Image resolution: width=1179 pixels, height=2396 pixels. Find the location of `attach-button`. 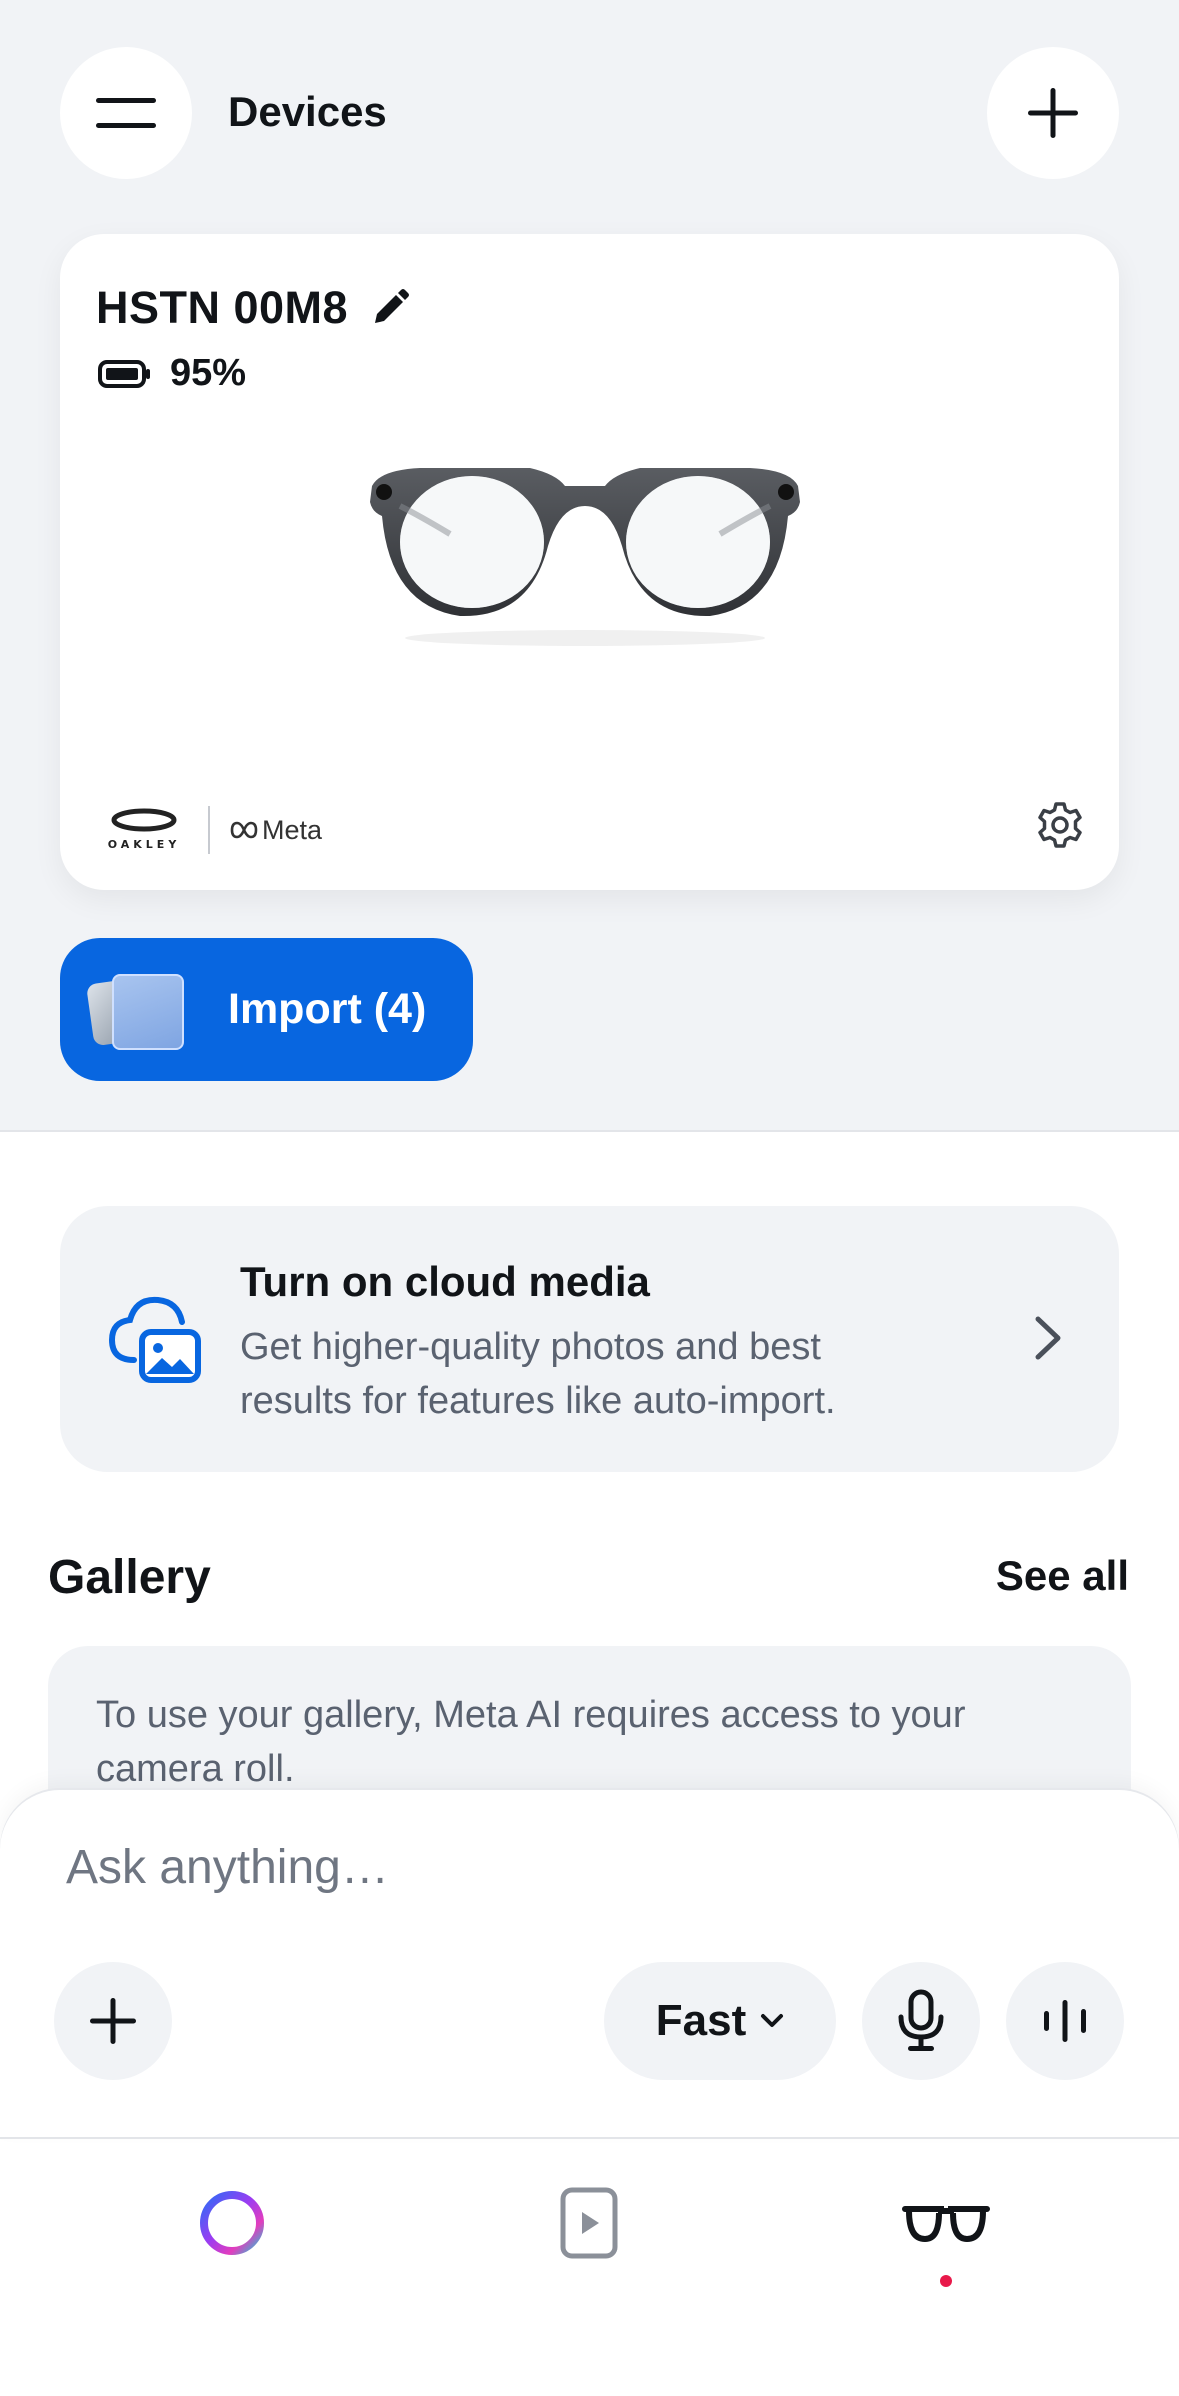

attach-button is located at coordinates (113, 2021).